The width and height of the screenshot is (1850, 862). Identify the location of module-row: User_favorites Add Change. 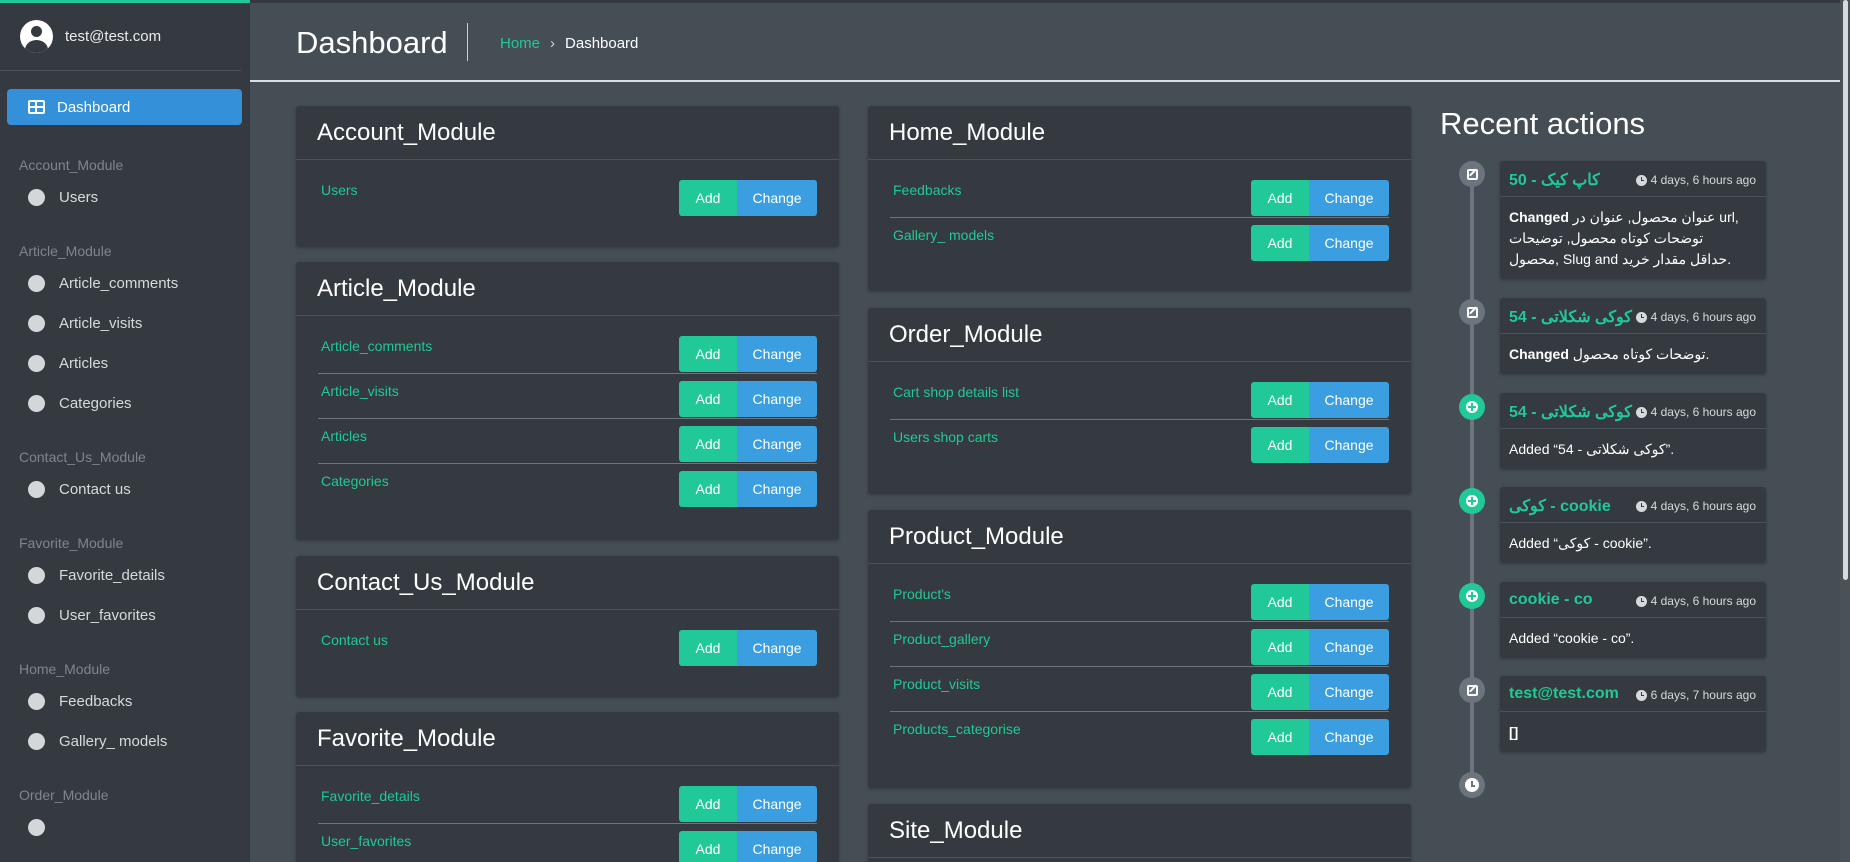
(567, 843).